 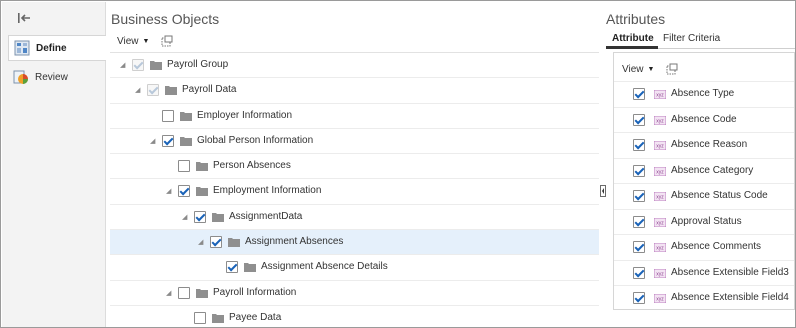 What do you see at coordinates (354, 243) in the screenshot?
I see `tree-row: ◢ Assignment Absences` at bounding box center [354, 243].